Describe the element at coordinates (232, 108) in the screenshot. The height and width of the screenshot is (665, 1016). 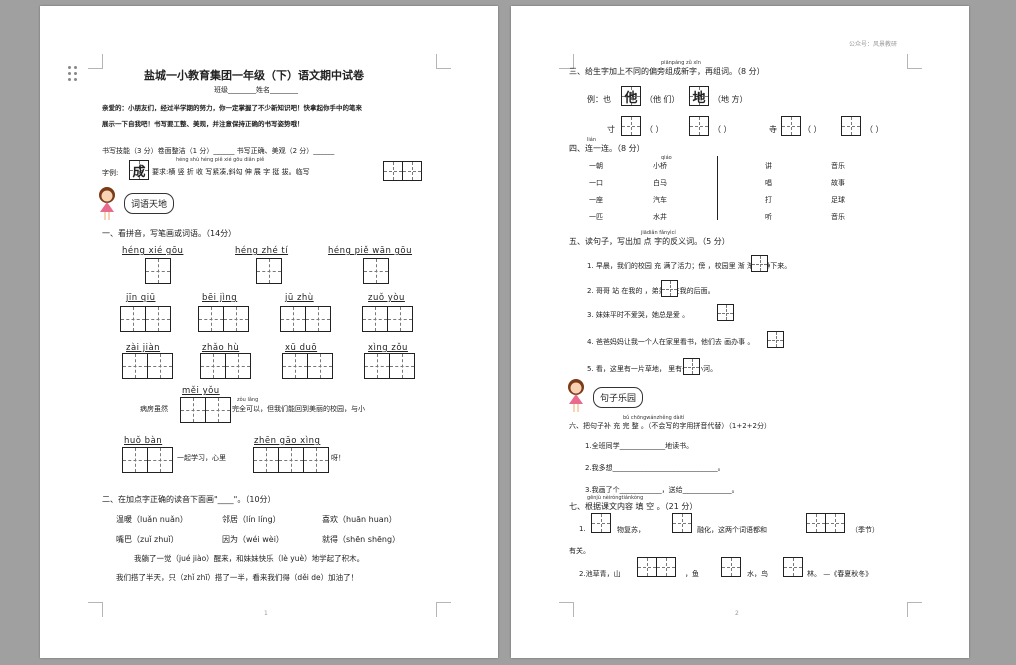
I see `intro-text: 亲爱的：小朋友们，经过半学期的努力，你一定掌握了不少新知识吧！快拿起你手中的笔来` at that location.